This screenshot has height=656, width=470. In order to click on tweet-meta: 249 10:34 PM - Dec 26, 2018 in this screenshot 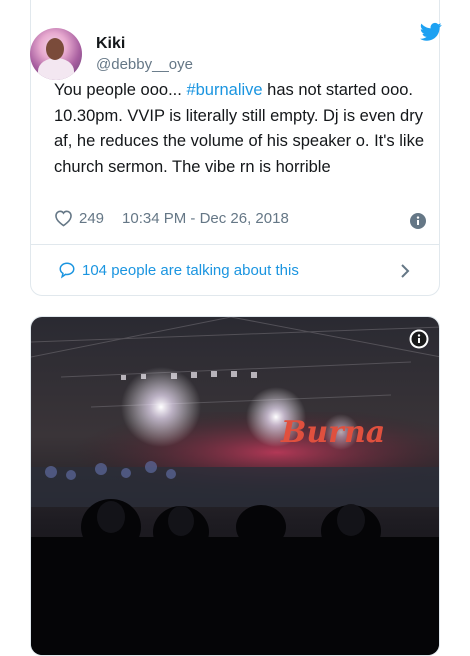, I will do `click(171, 218)`.